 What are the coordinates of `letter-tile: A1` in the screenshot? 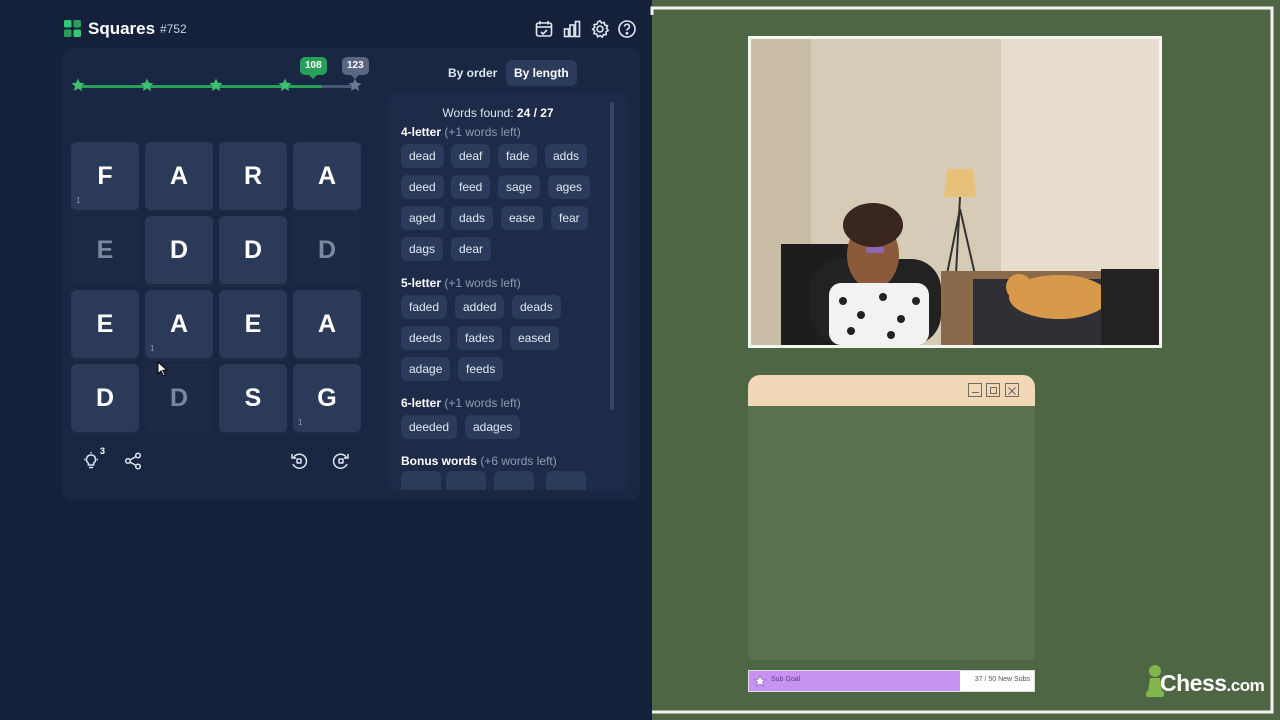 It's located at (179, 324).